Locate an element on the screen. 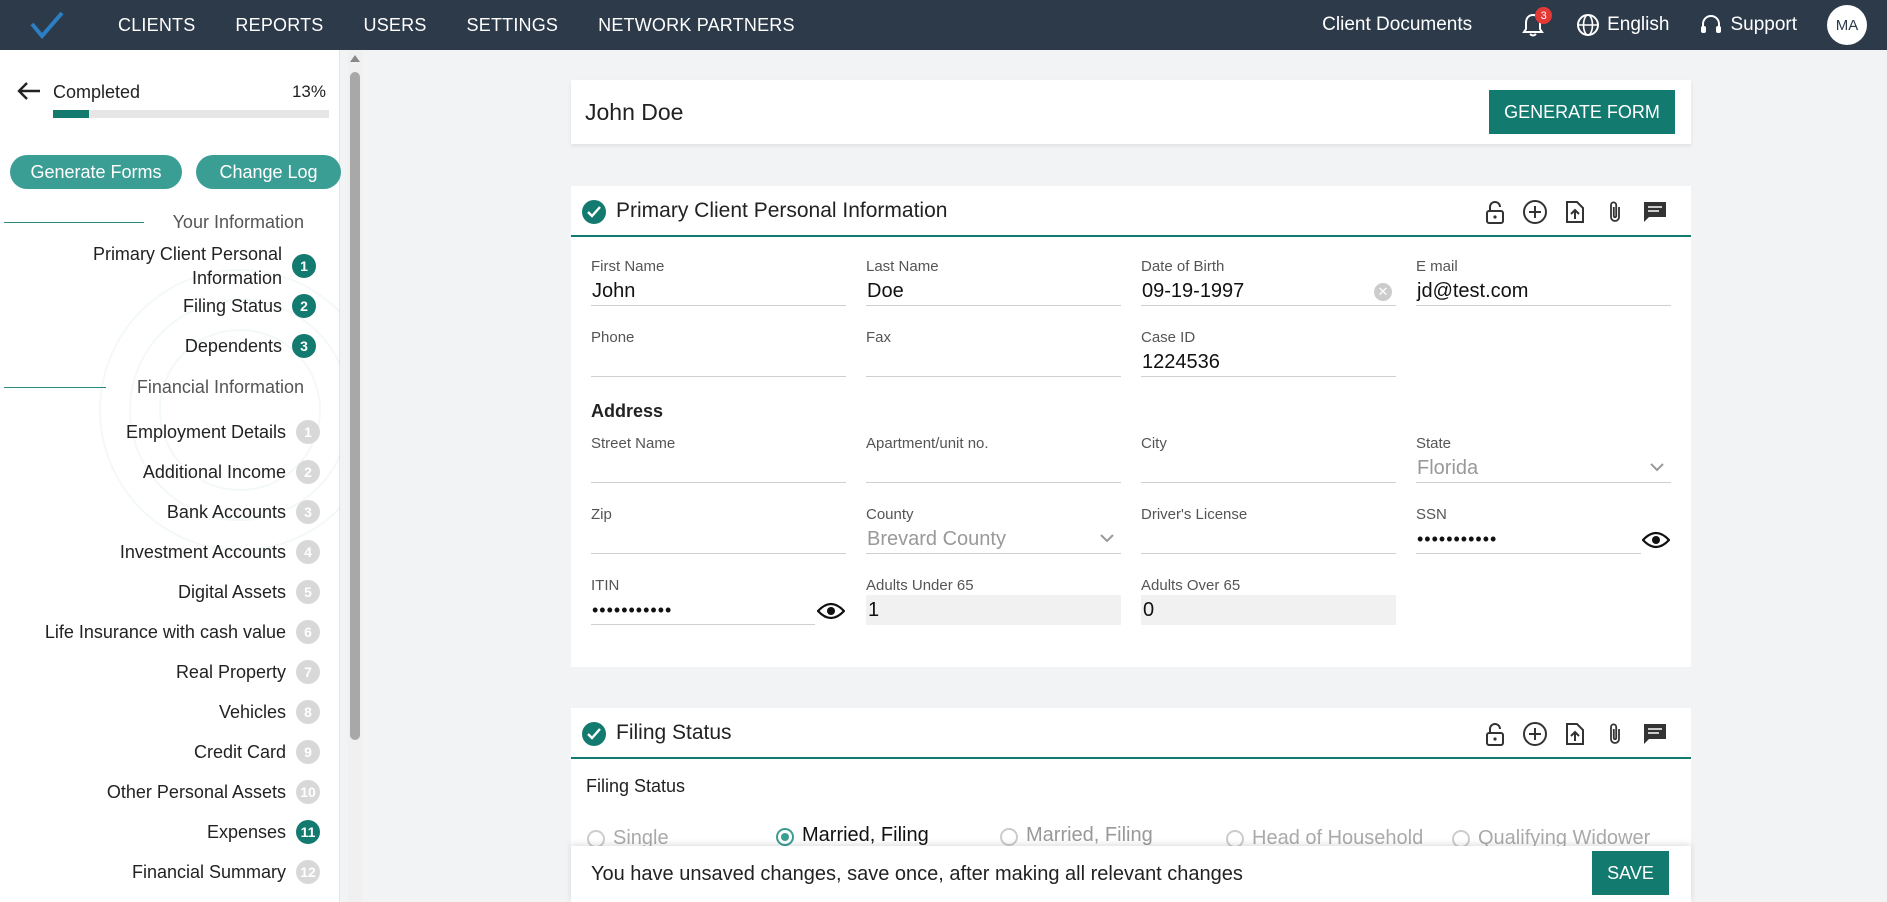  street-input is located at coordinates (718, 468).